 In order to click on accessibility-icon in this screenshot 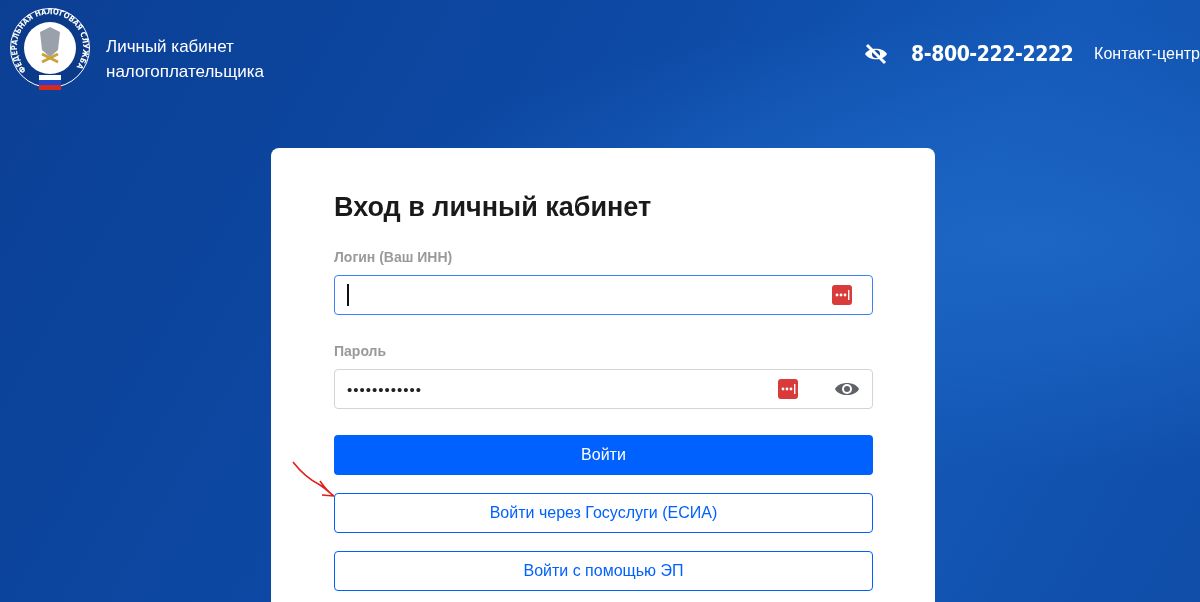, I will do `click(876, 53)`.